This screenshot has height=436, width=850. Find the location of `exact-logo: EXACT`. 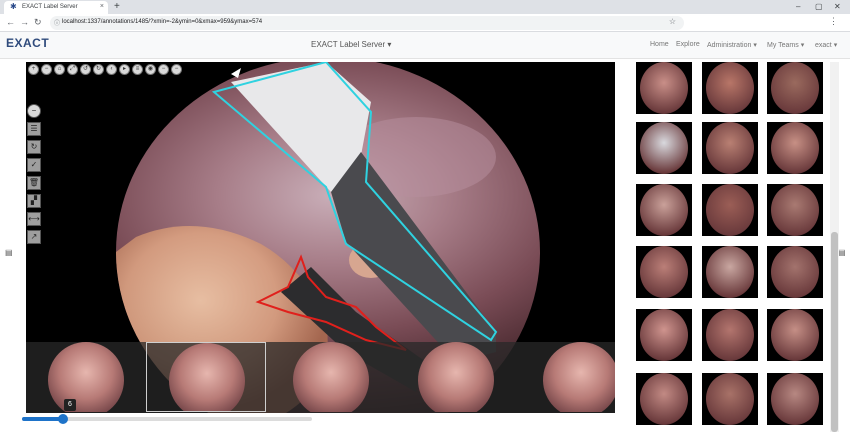

exact-logo: EXACT is located at coordinates (27, 43).